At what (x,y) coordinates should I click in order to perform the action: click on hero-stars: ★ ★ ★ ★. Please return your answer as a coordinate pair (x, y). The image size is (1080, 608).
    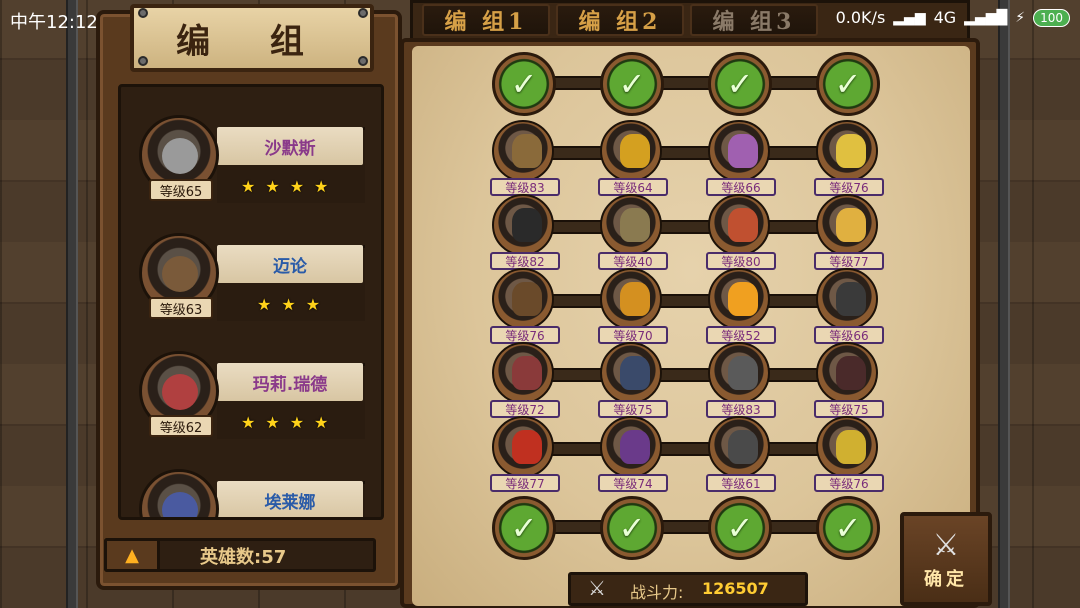
    Looking at the image, I should click on (284, 422).